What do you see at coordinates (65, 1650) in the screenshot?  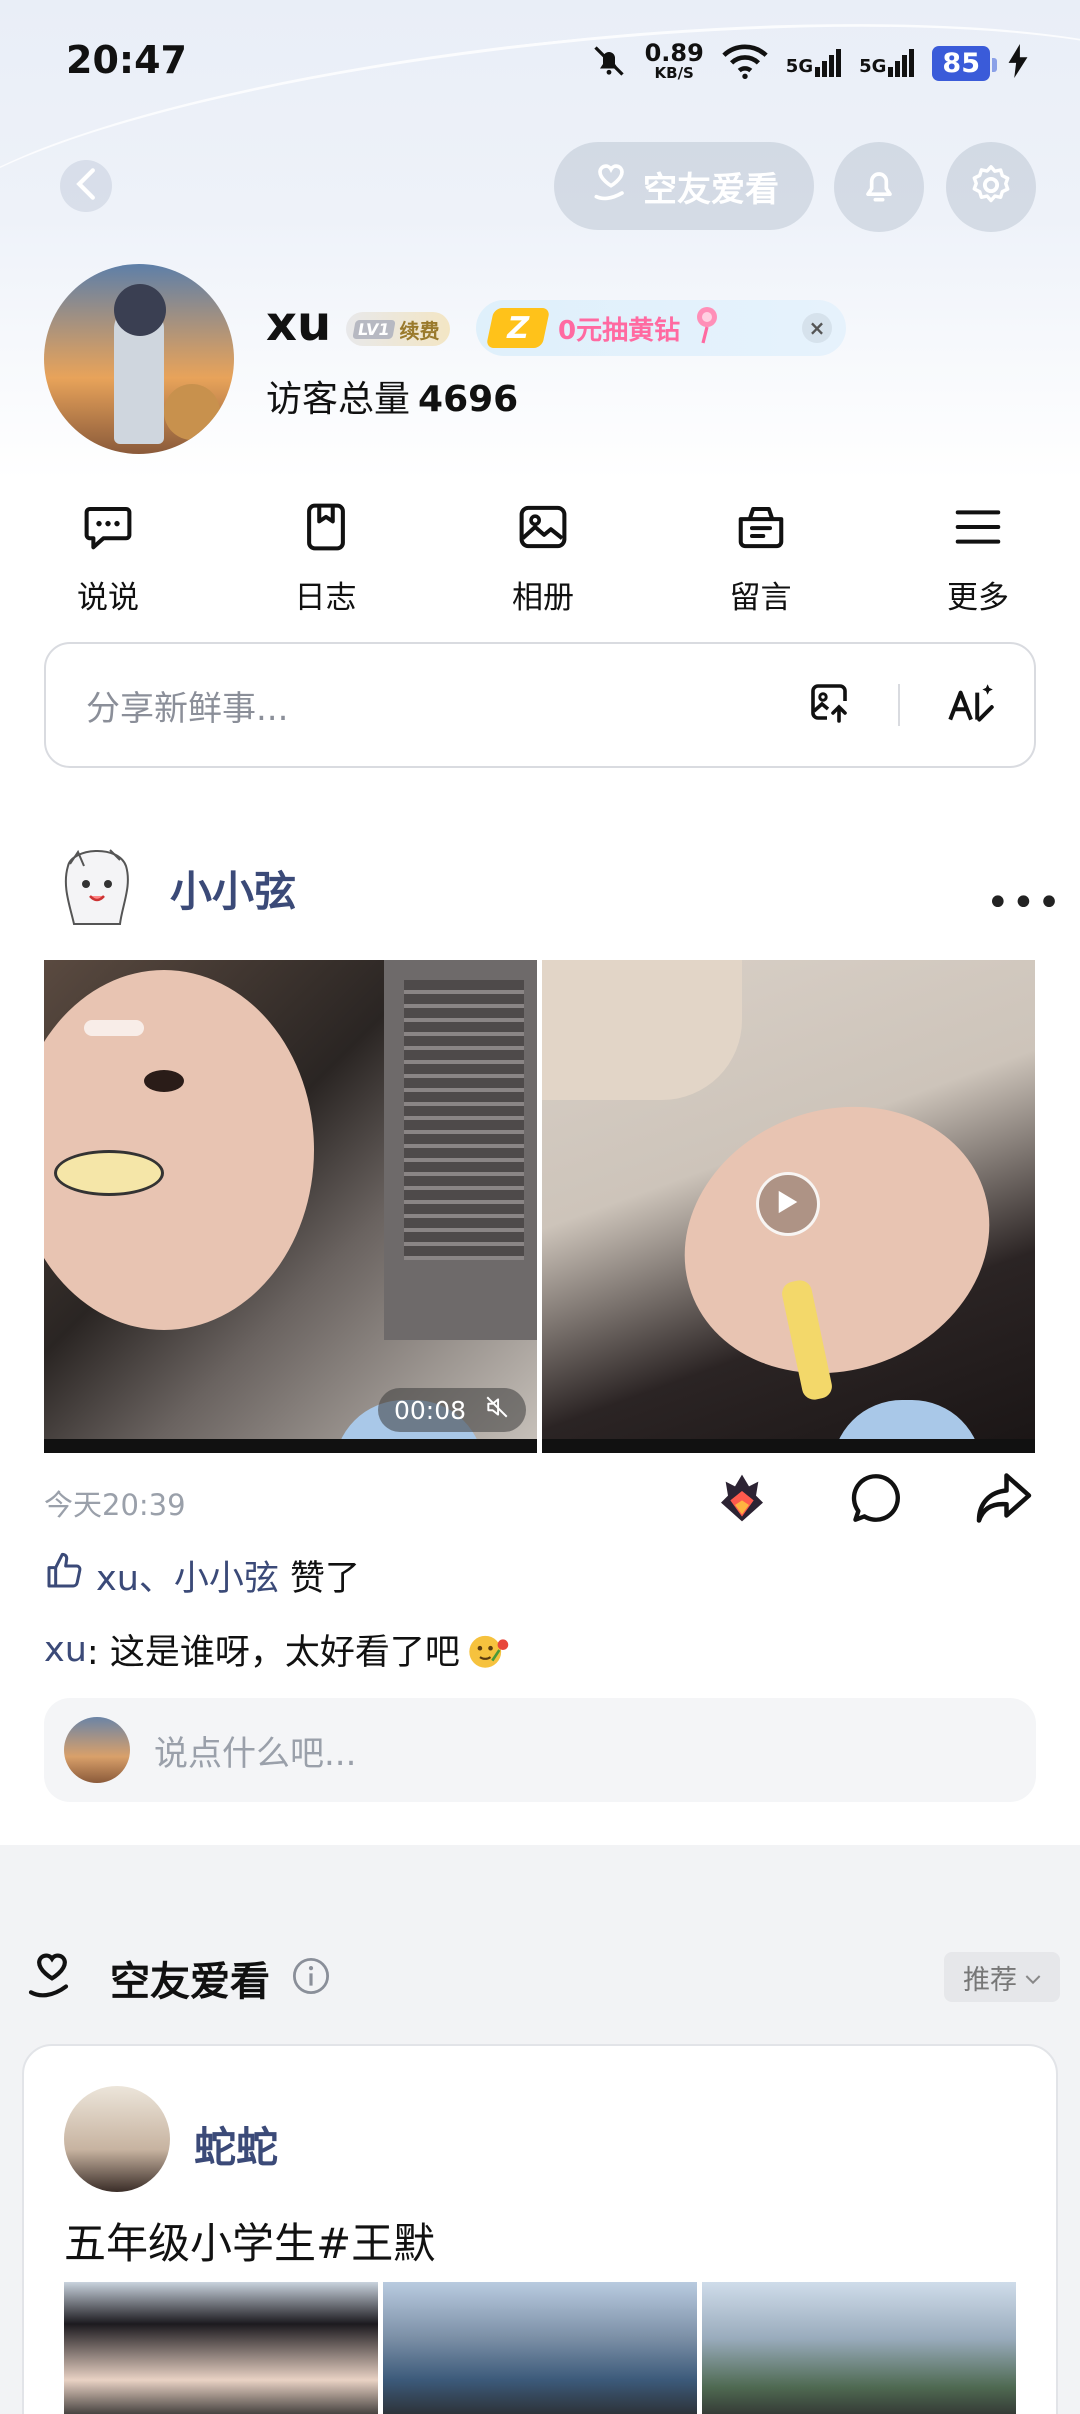 I see `comment-author: xu` at bounding box center [65, 1650].